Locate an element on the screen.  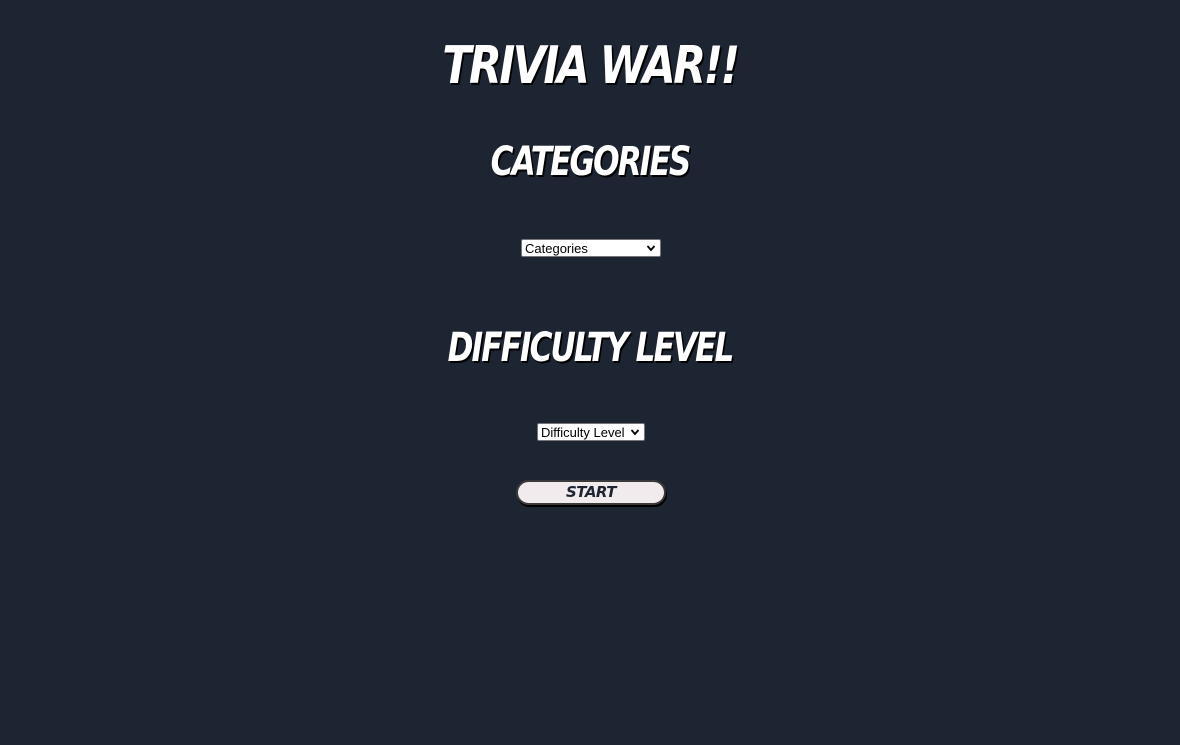
page-title: TRIVIA WAR!! is located at coordinates (591, 66).